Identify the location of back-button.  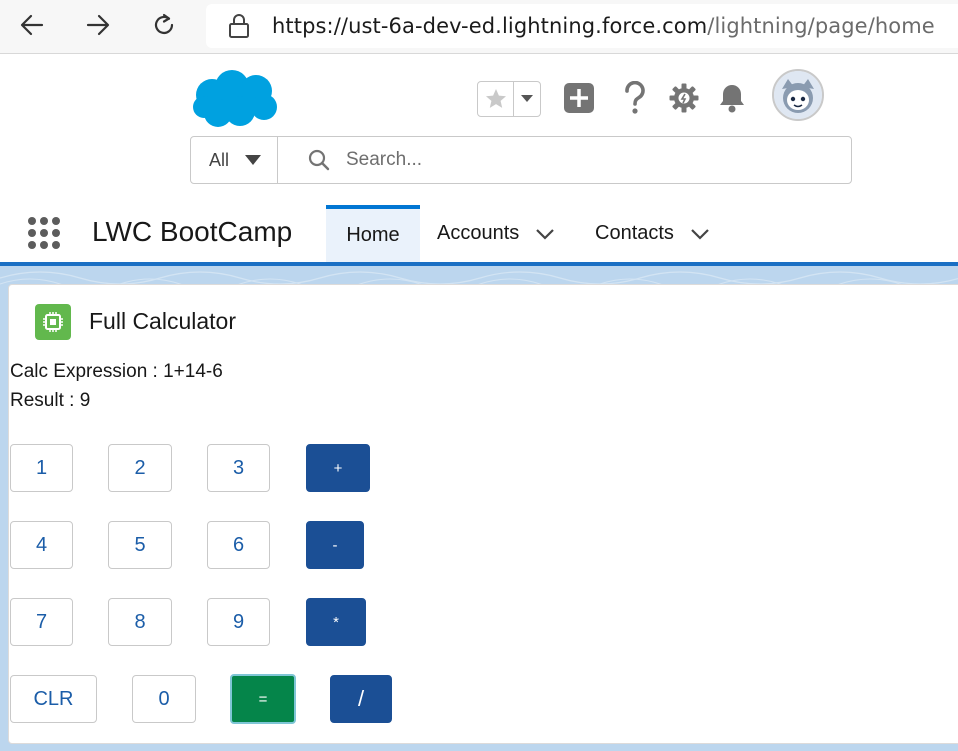
(32, 25).